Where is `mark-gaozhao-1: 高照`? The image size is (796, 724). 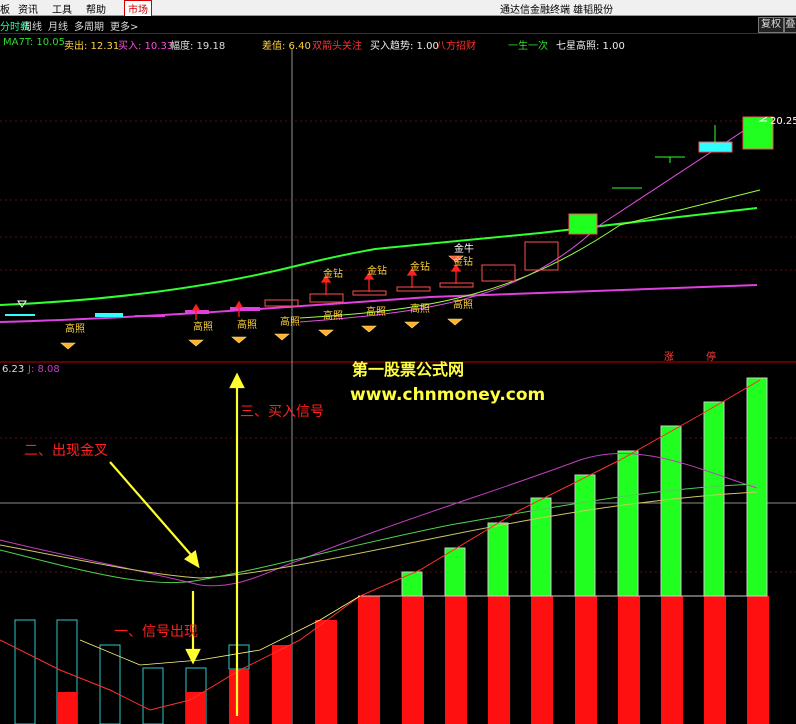
mark-gaozhao-1: 高照 is located at coordinates (75, 329).